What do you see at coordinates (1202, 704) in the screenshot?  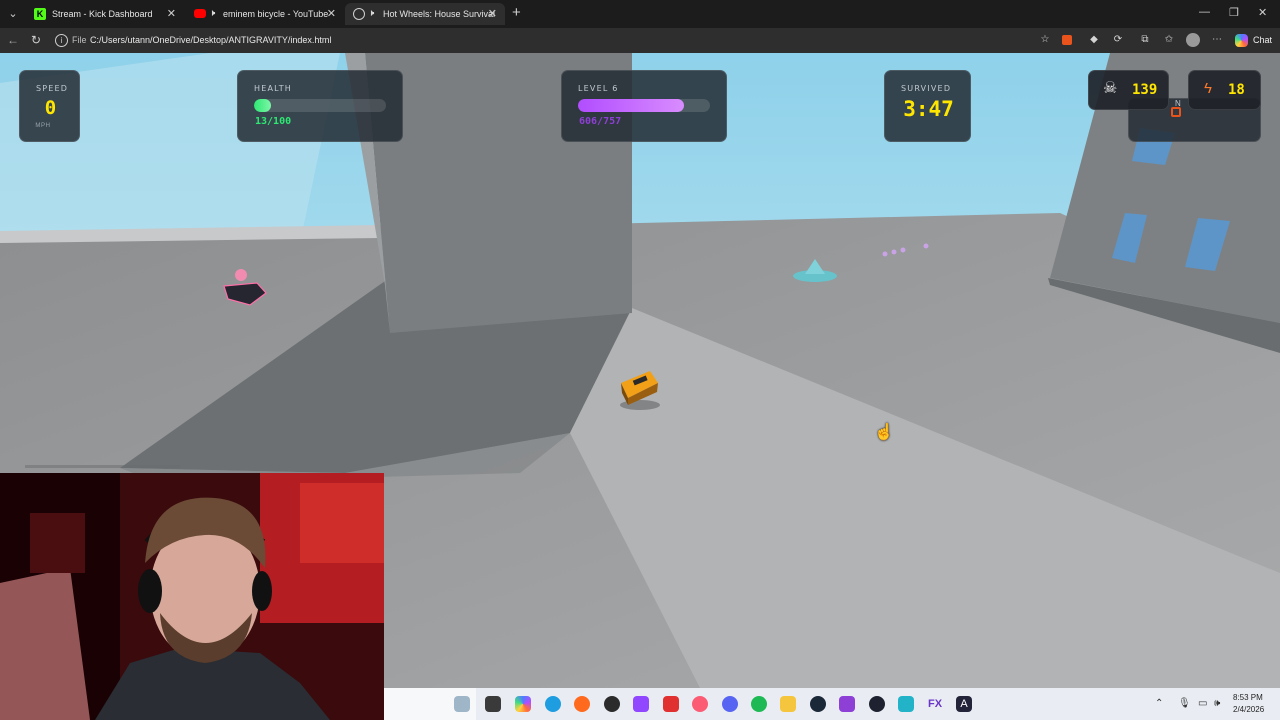 I see `network-icon: ▭` at bounding box center [1202, 704].